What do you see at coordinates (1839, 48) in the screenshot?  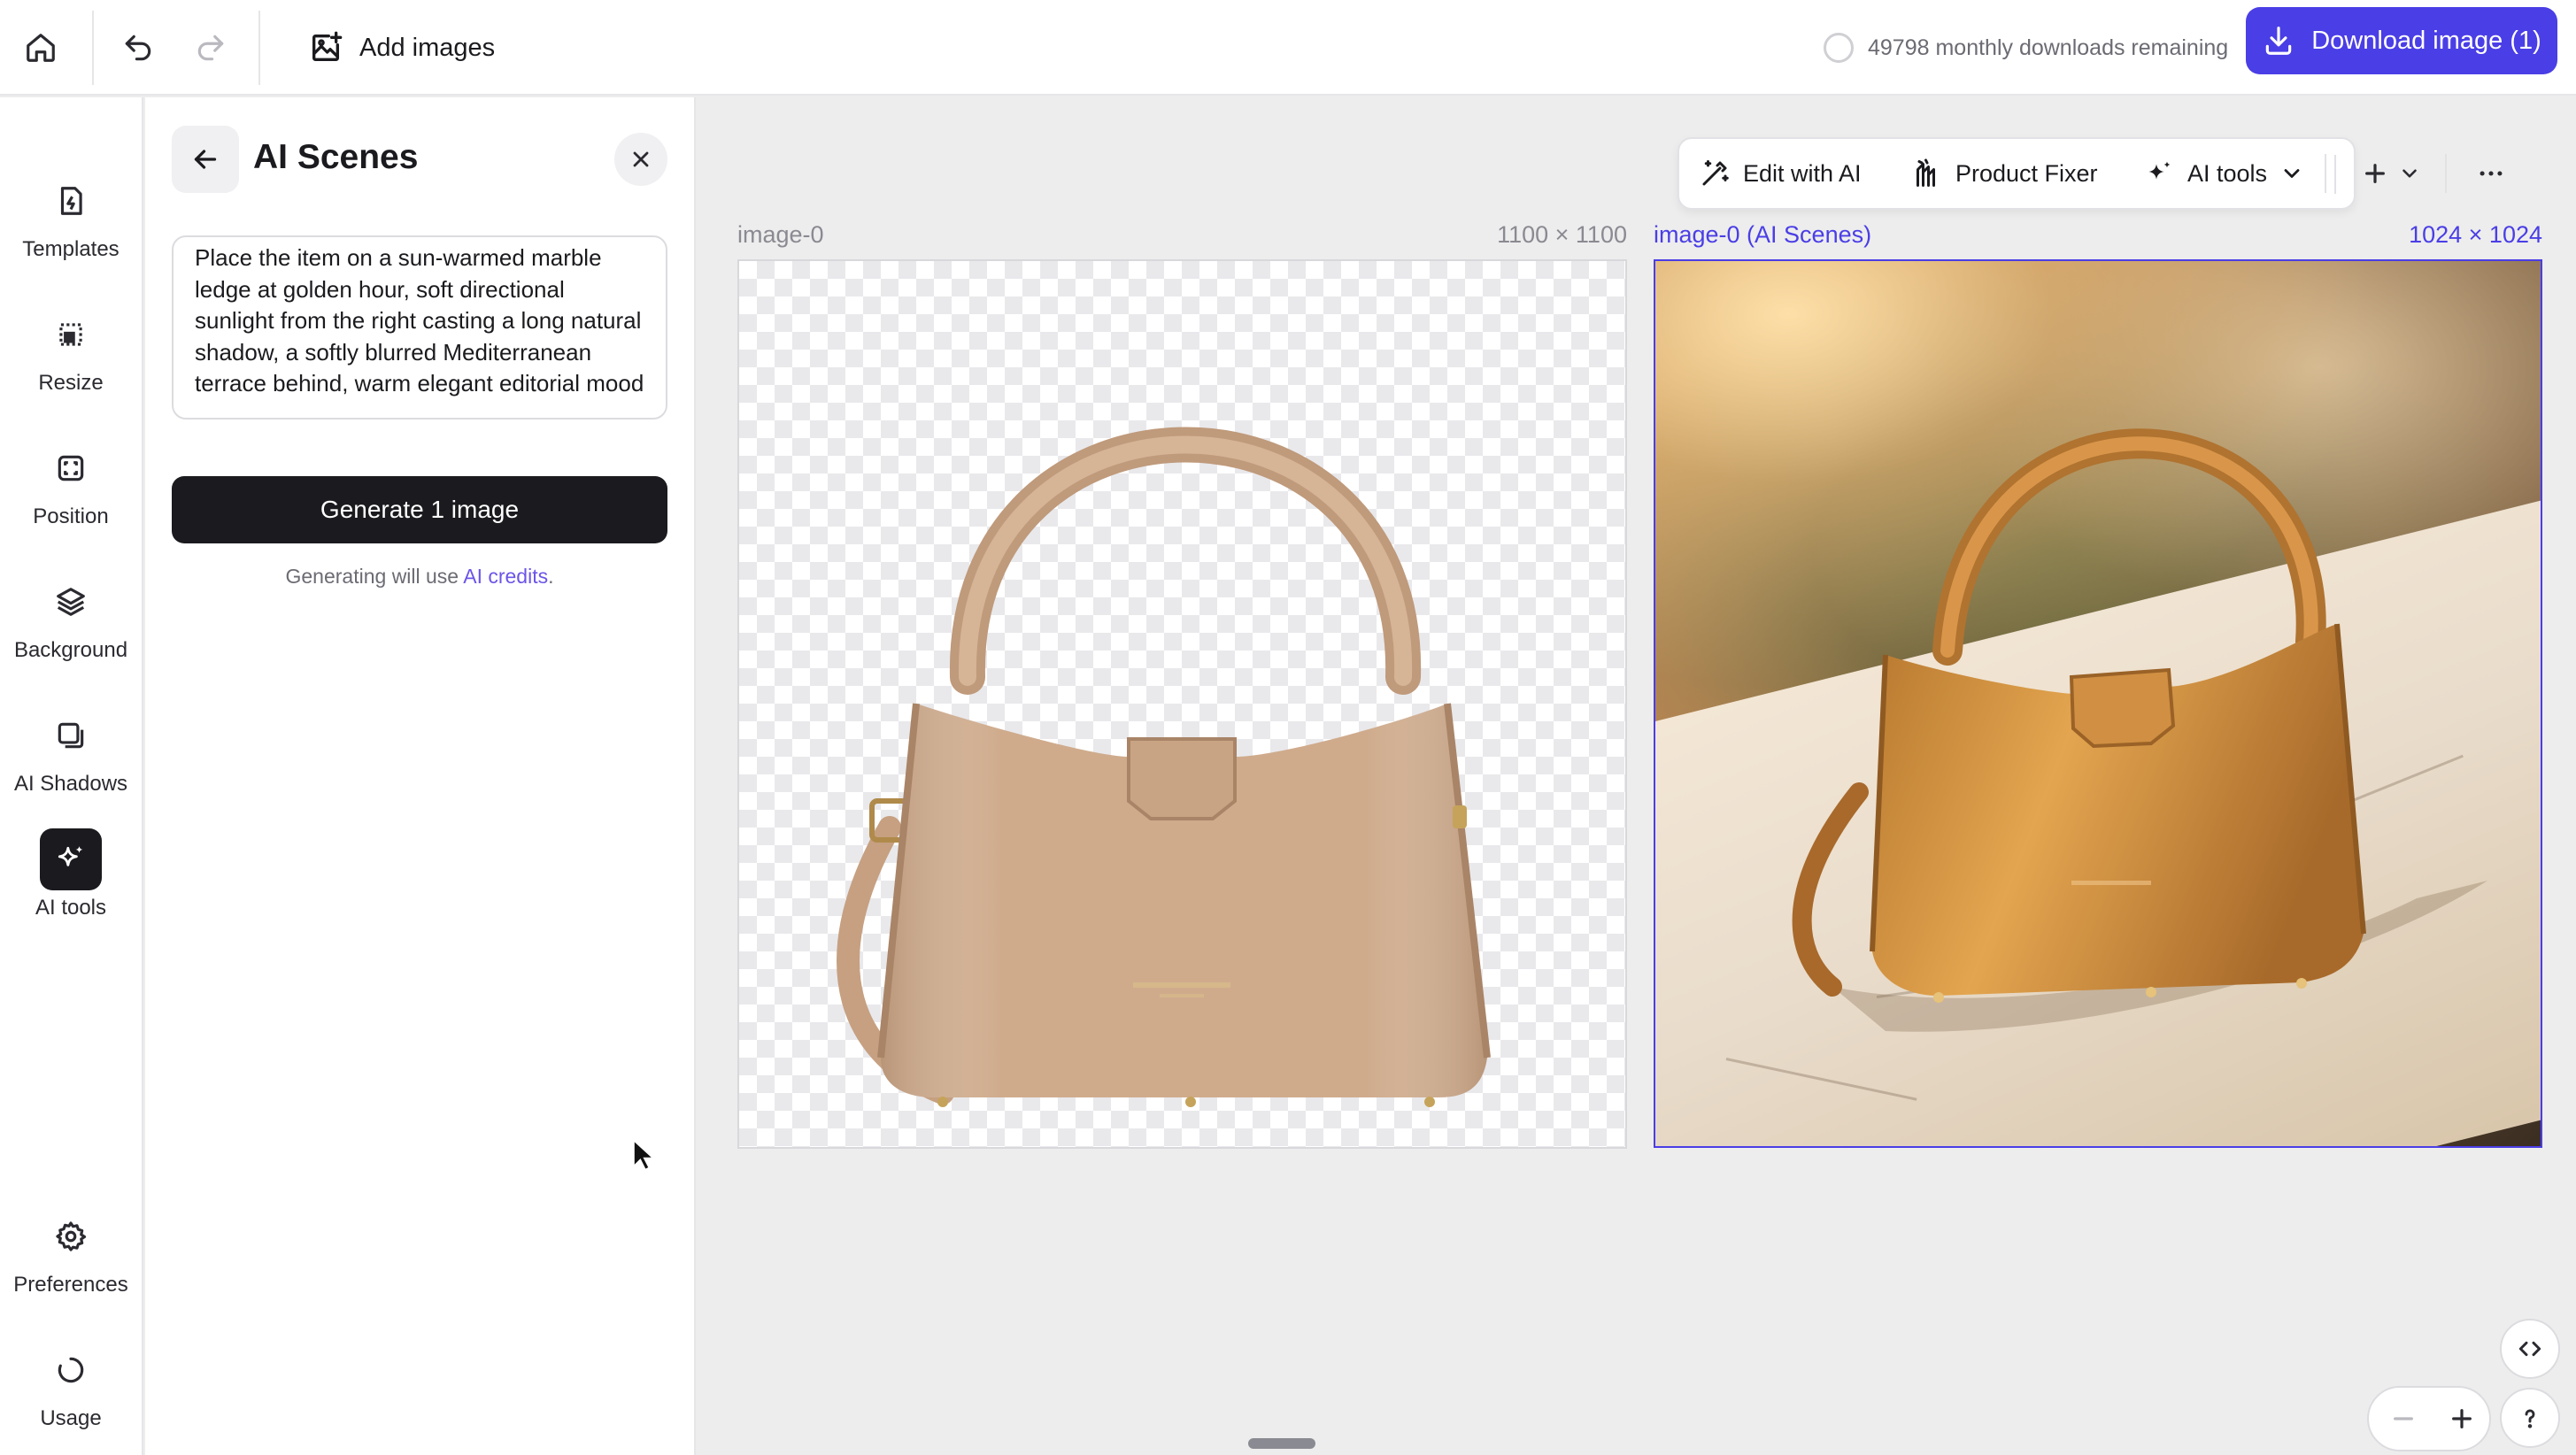 I see `progress-ring-icon` at bounding box center [1839, 48].